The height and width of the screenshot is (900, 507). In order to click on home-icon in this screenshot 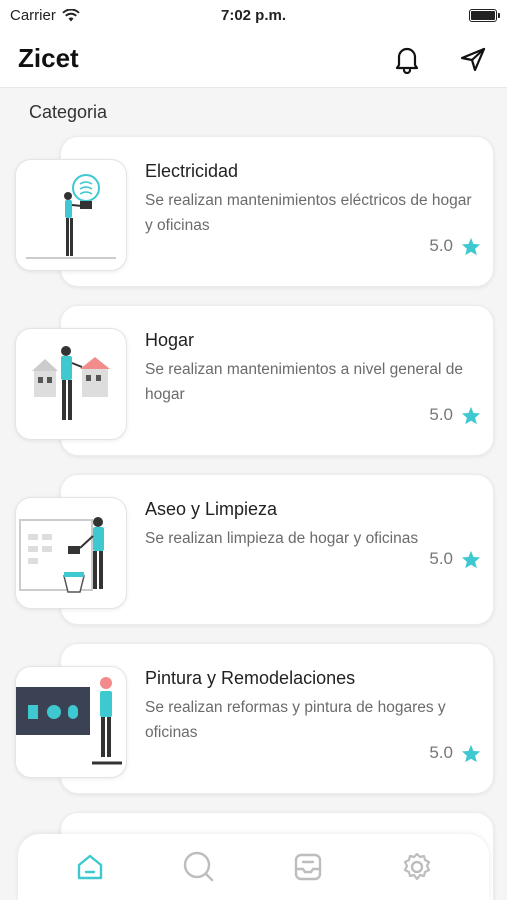, I will do `click(90, 867)`.